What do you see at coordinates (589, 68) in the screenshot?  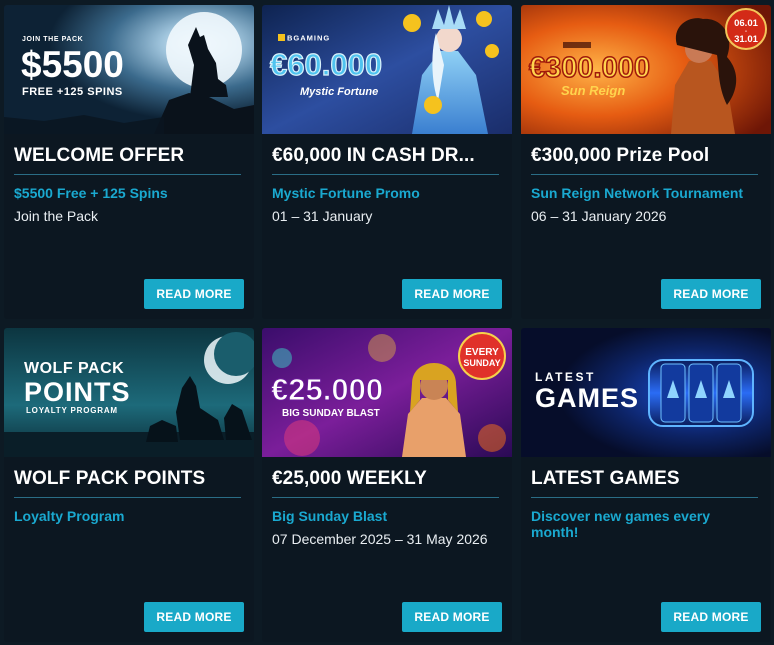 I see `banner-big-text: €300.000` at bounding box center [589, 68].